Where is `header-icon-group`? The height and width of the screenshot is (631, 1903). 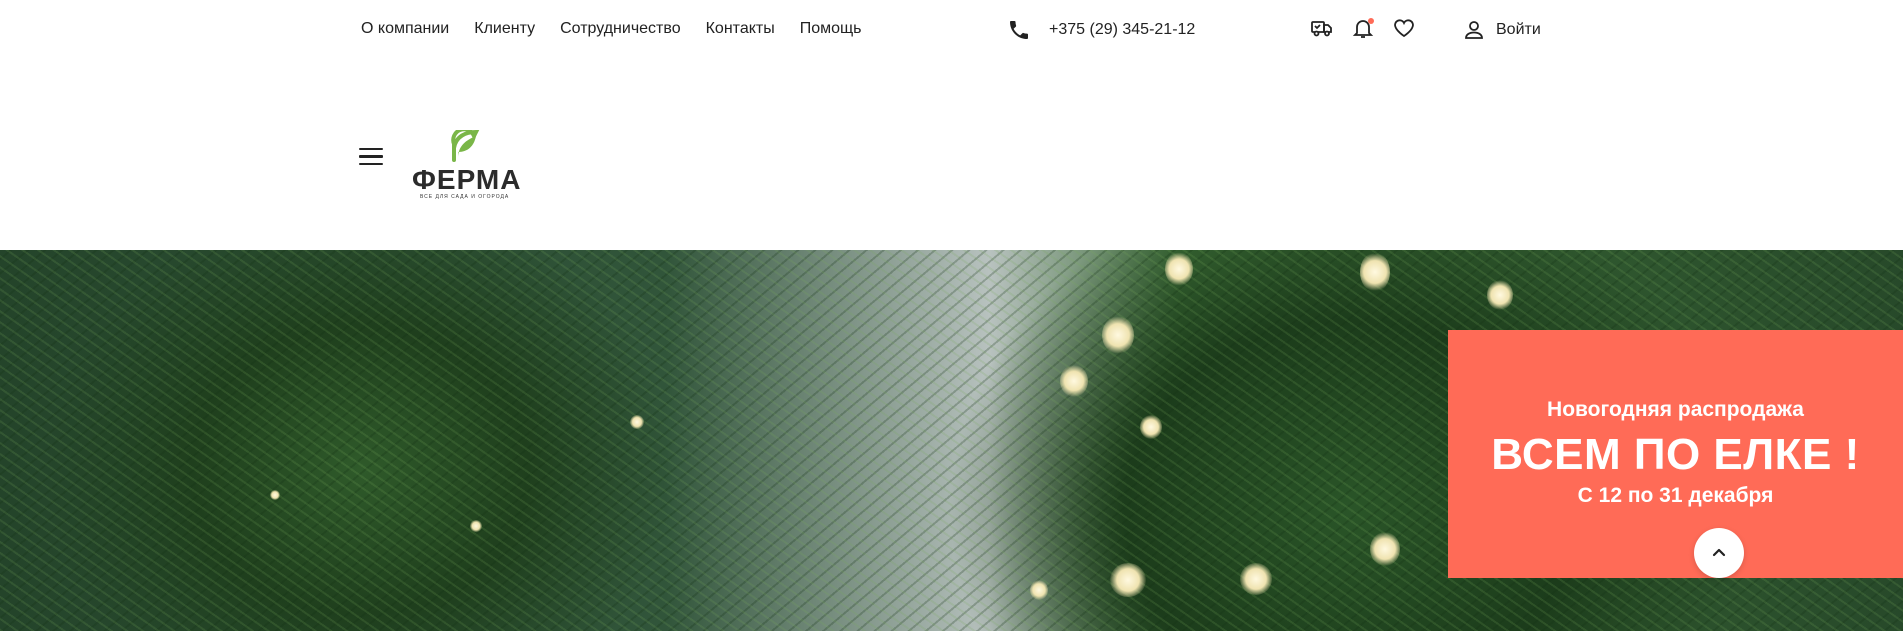 header-icon-group is located at coordinates (1363, 28).